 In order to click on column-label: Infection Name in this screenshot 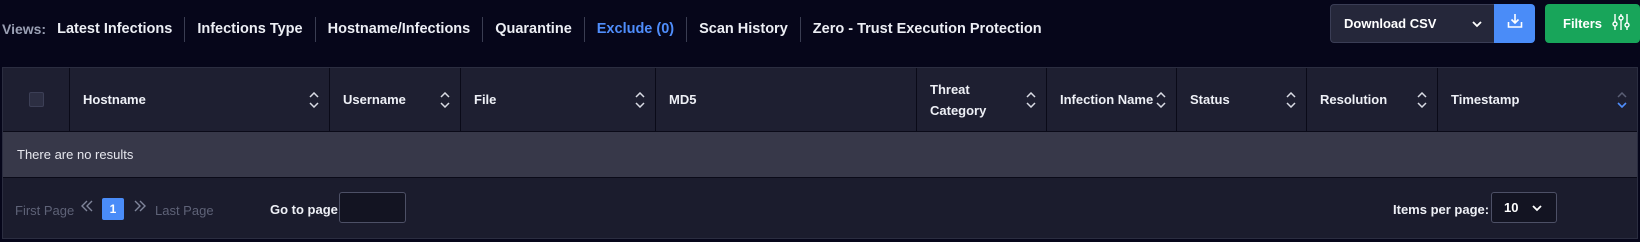, I will do `click(1107, 99)`.